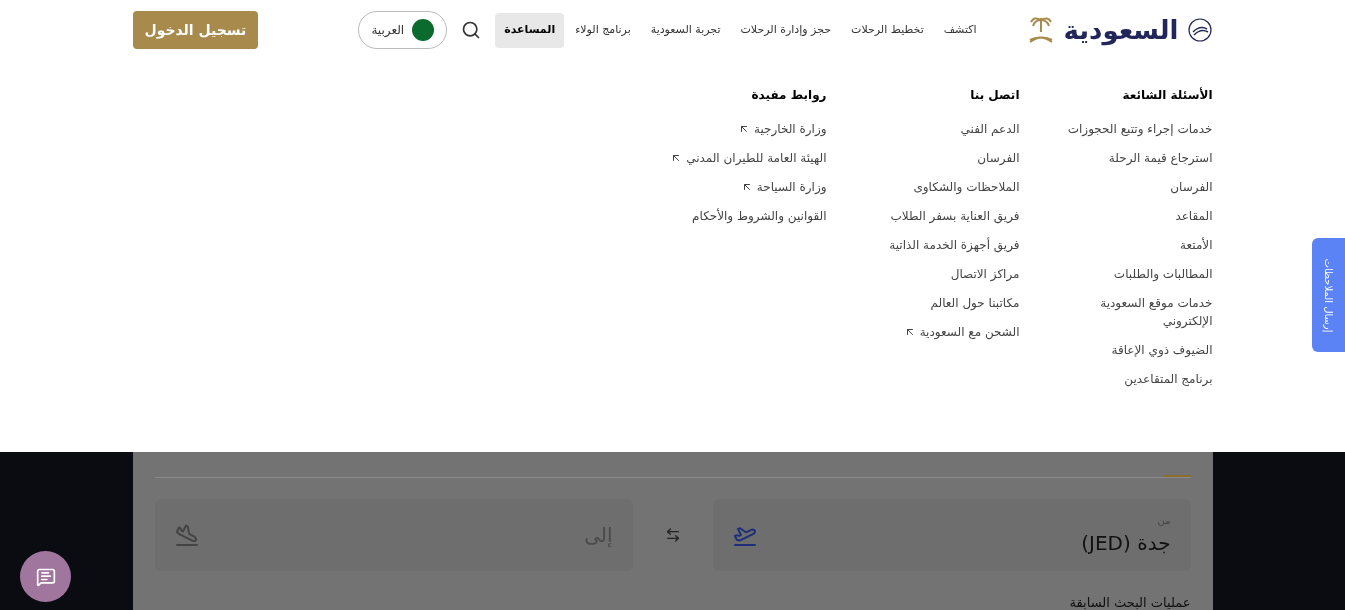 Image resolution: width=1345 pixels, height=610 pixels. Describe the element at coordinates (783, 186) in the screenshot. I see `menu-link: وزارة السياحة` at that location.